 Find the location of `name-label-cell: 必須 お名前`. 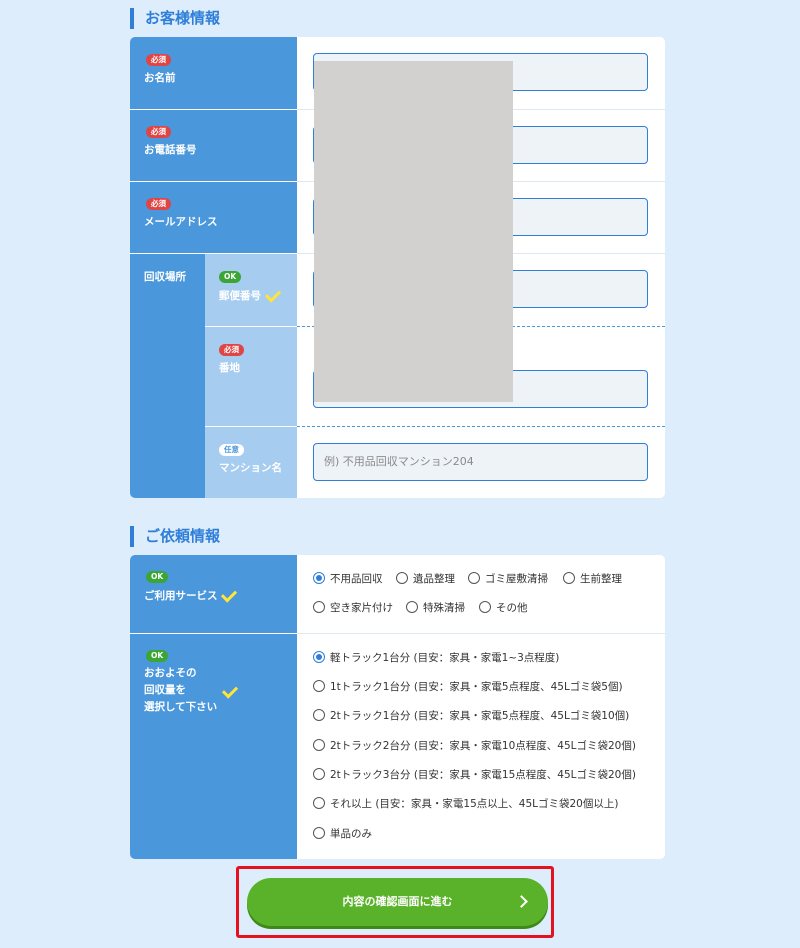

name-label-cell: 必須 お名前 is located at coordinates (213, 73).